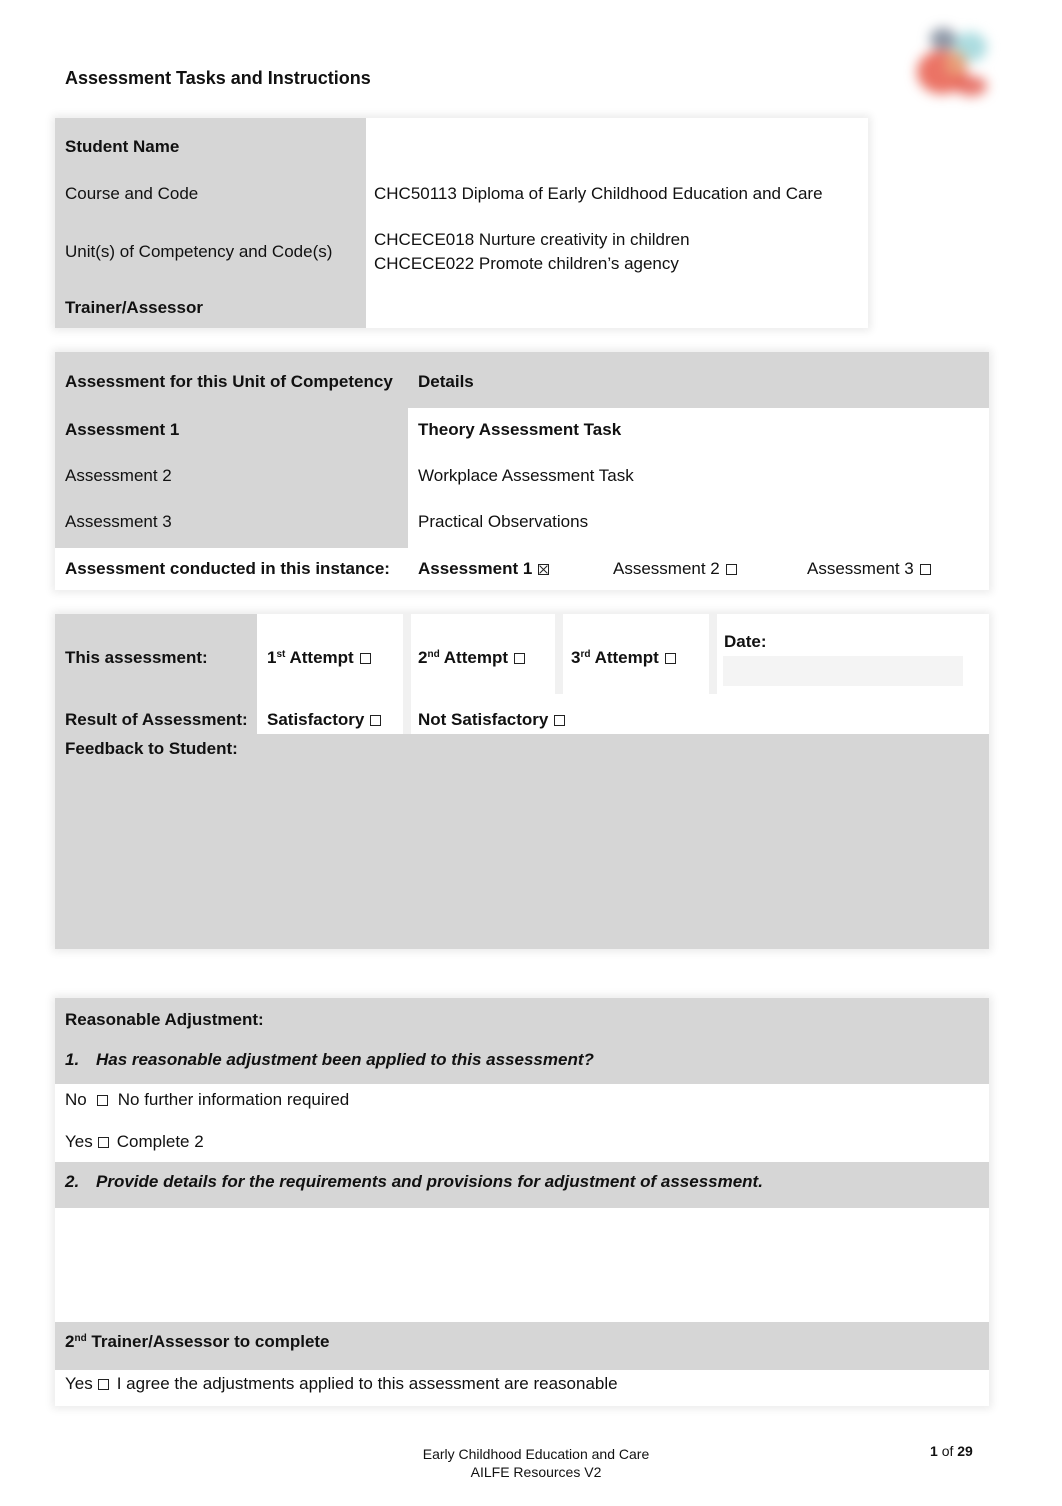 The image size is (1062, 1506). Describe the element at coordinates (536, 1472) in the screenshot. I see `footer-line-2: AILFE Resources V2` at that location.